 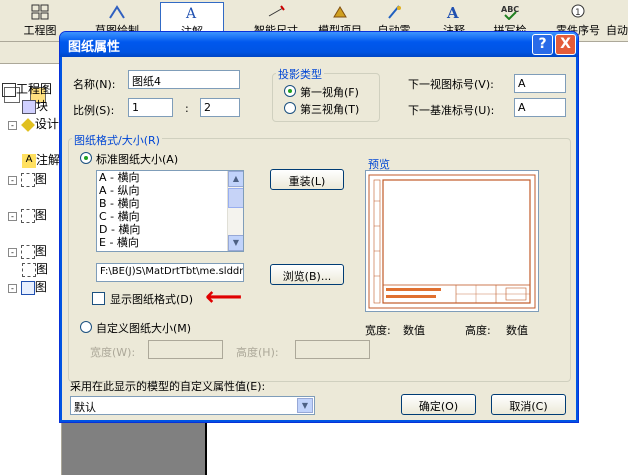 What do you see at coordinates (565, 44) in the screenshot?
I see `close-button: X` at bounding box center [565, 44].